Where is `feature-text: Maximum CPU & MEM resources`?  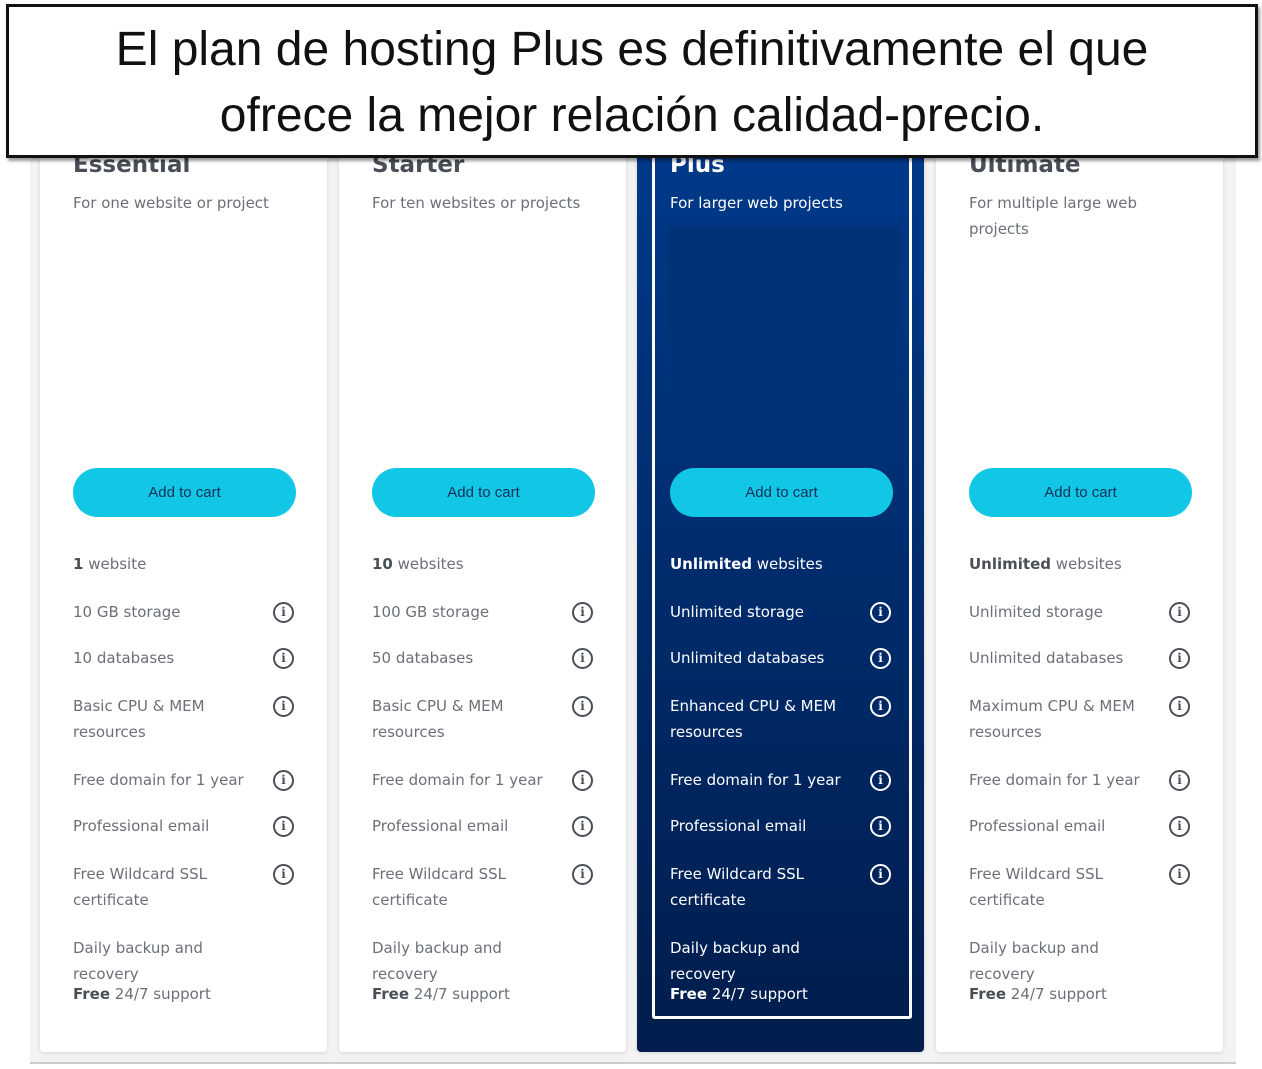
feature-text: Maximum CPU & MEM resources is located at coordinates (1052, 719).